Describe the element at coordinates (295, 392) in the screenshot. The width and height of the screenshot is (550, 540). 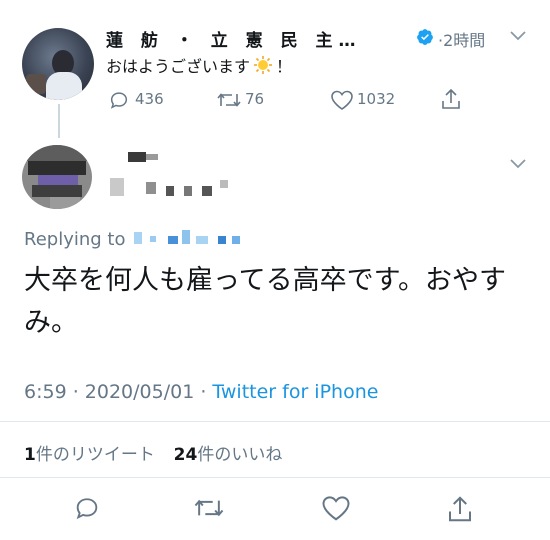
I see `tweet-source-link: Twitter for iPhone` at that location.